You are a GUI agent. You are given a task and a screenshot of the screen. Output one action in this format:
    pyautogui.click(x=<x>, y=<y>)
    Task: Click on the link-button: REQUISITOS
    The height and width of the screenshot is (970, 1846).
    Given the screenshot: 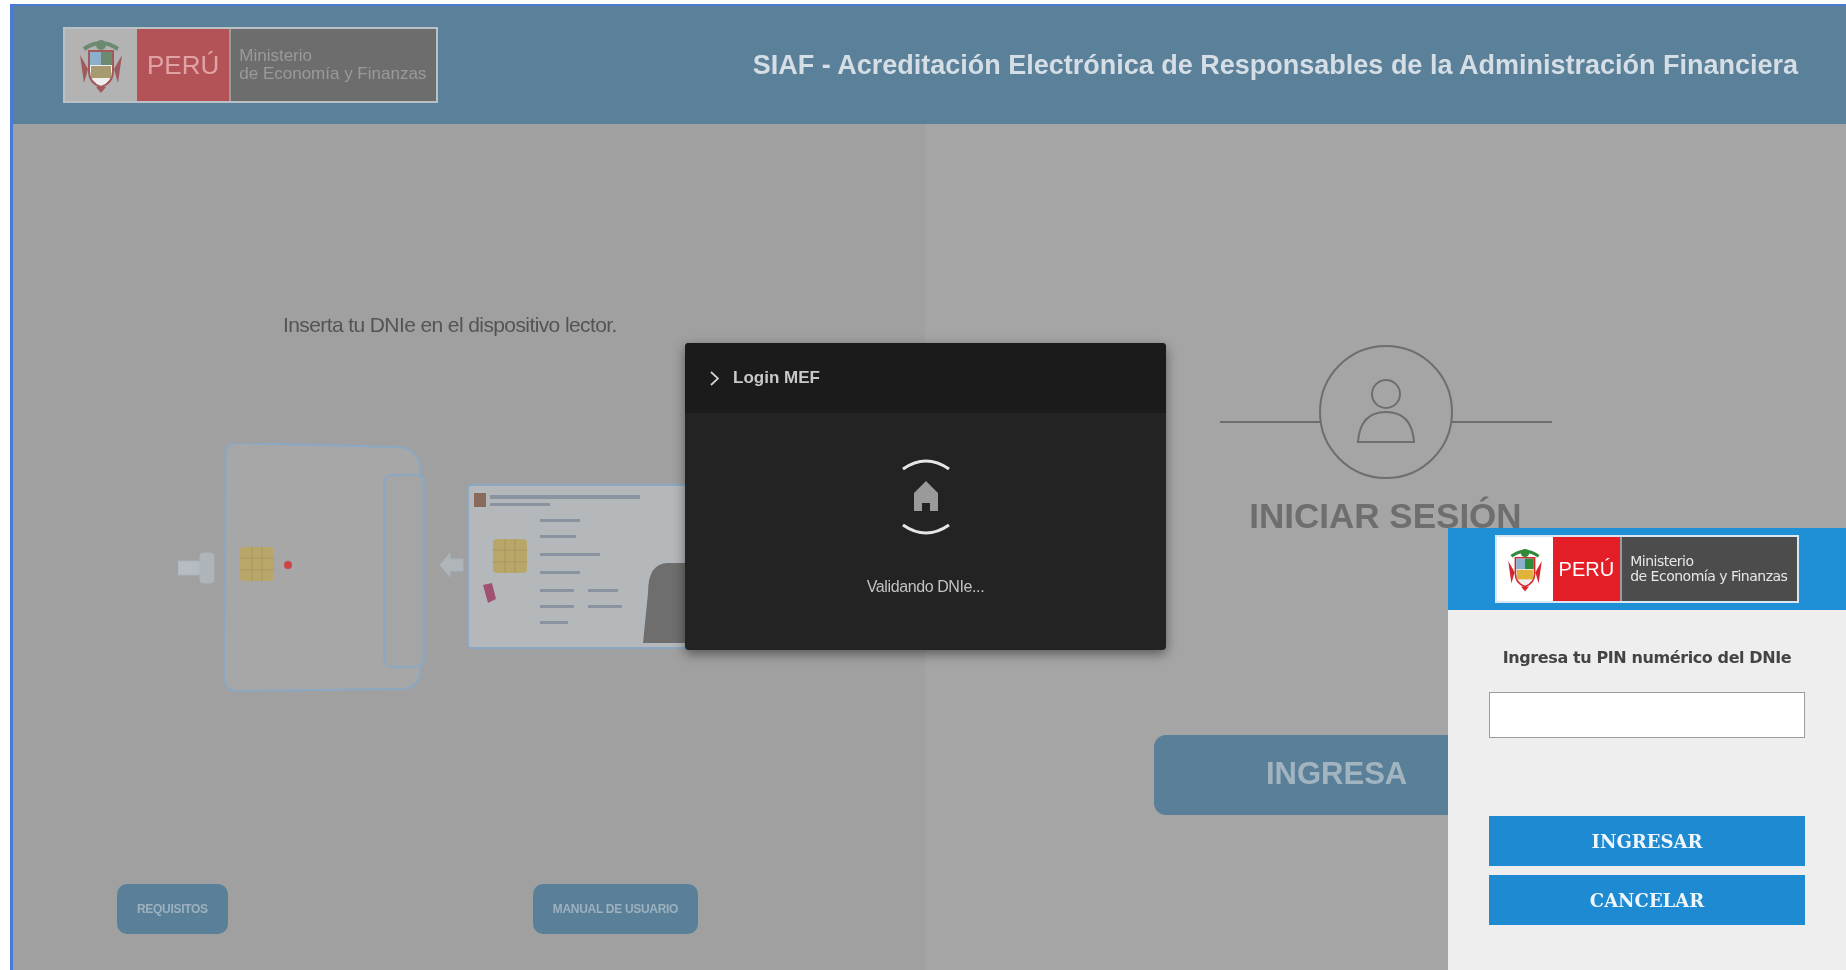 What is the action you would take?
    pyautogui.click(x=172, y=909)
    